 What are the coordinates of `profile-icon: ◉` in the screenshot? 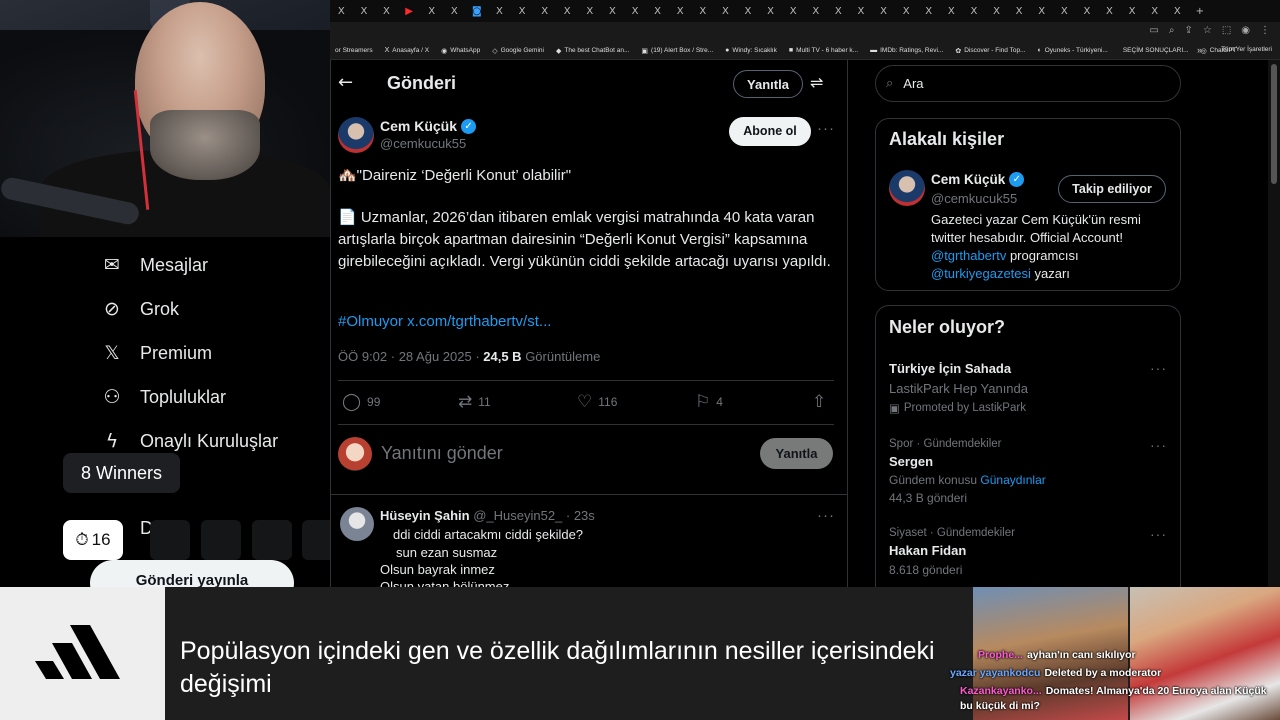 It's located at (1245, 30).